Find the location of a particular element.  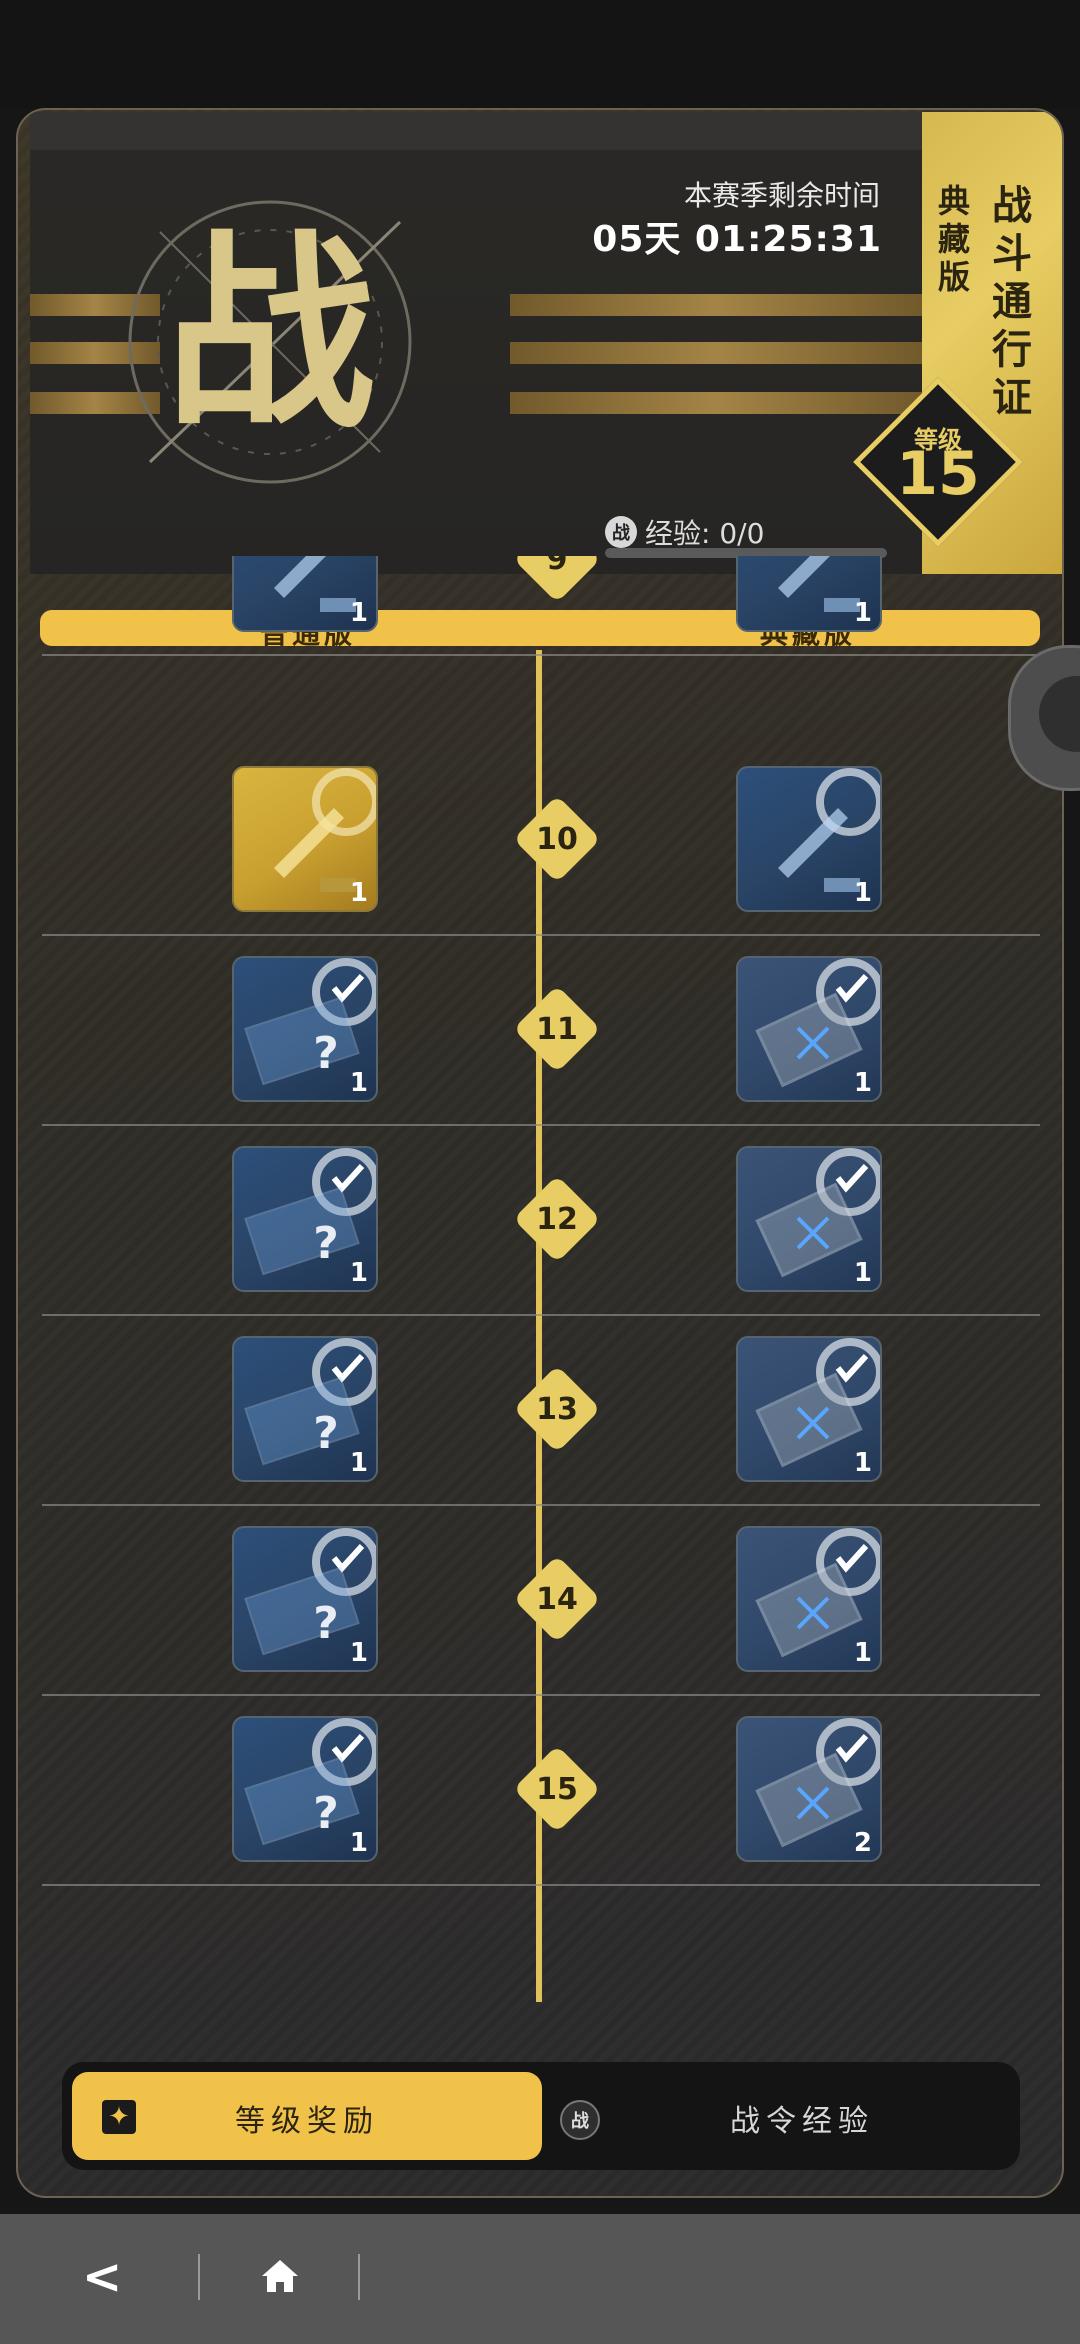

emblem-char: 战 is located at coordinates (270, 333).